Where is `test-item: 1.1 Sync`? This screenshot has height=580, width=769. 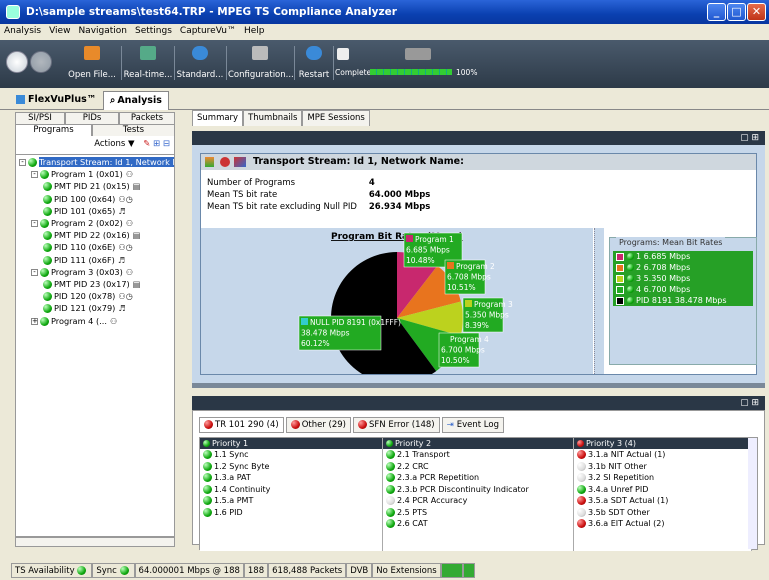
test-item: 1.1 Sync is located at coordinates (291, 455).